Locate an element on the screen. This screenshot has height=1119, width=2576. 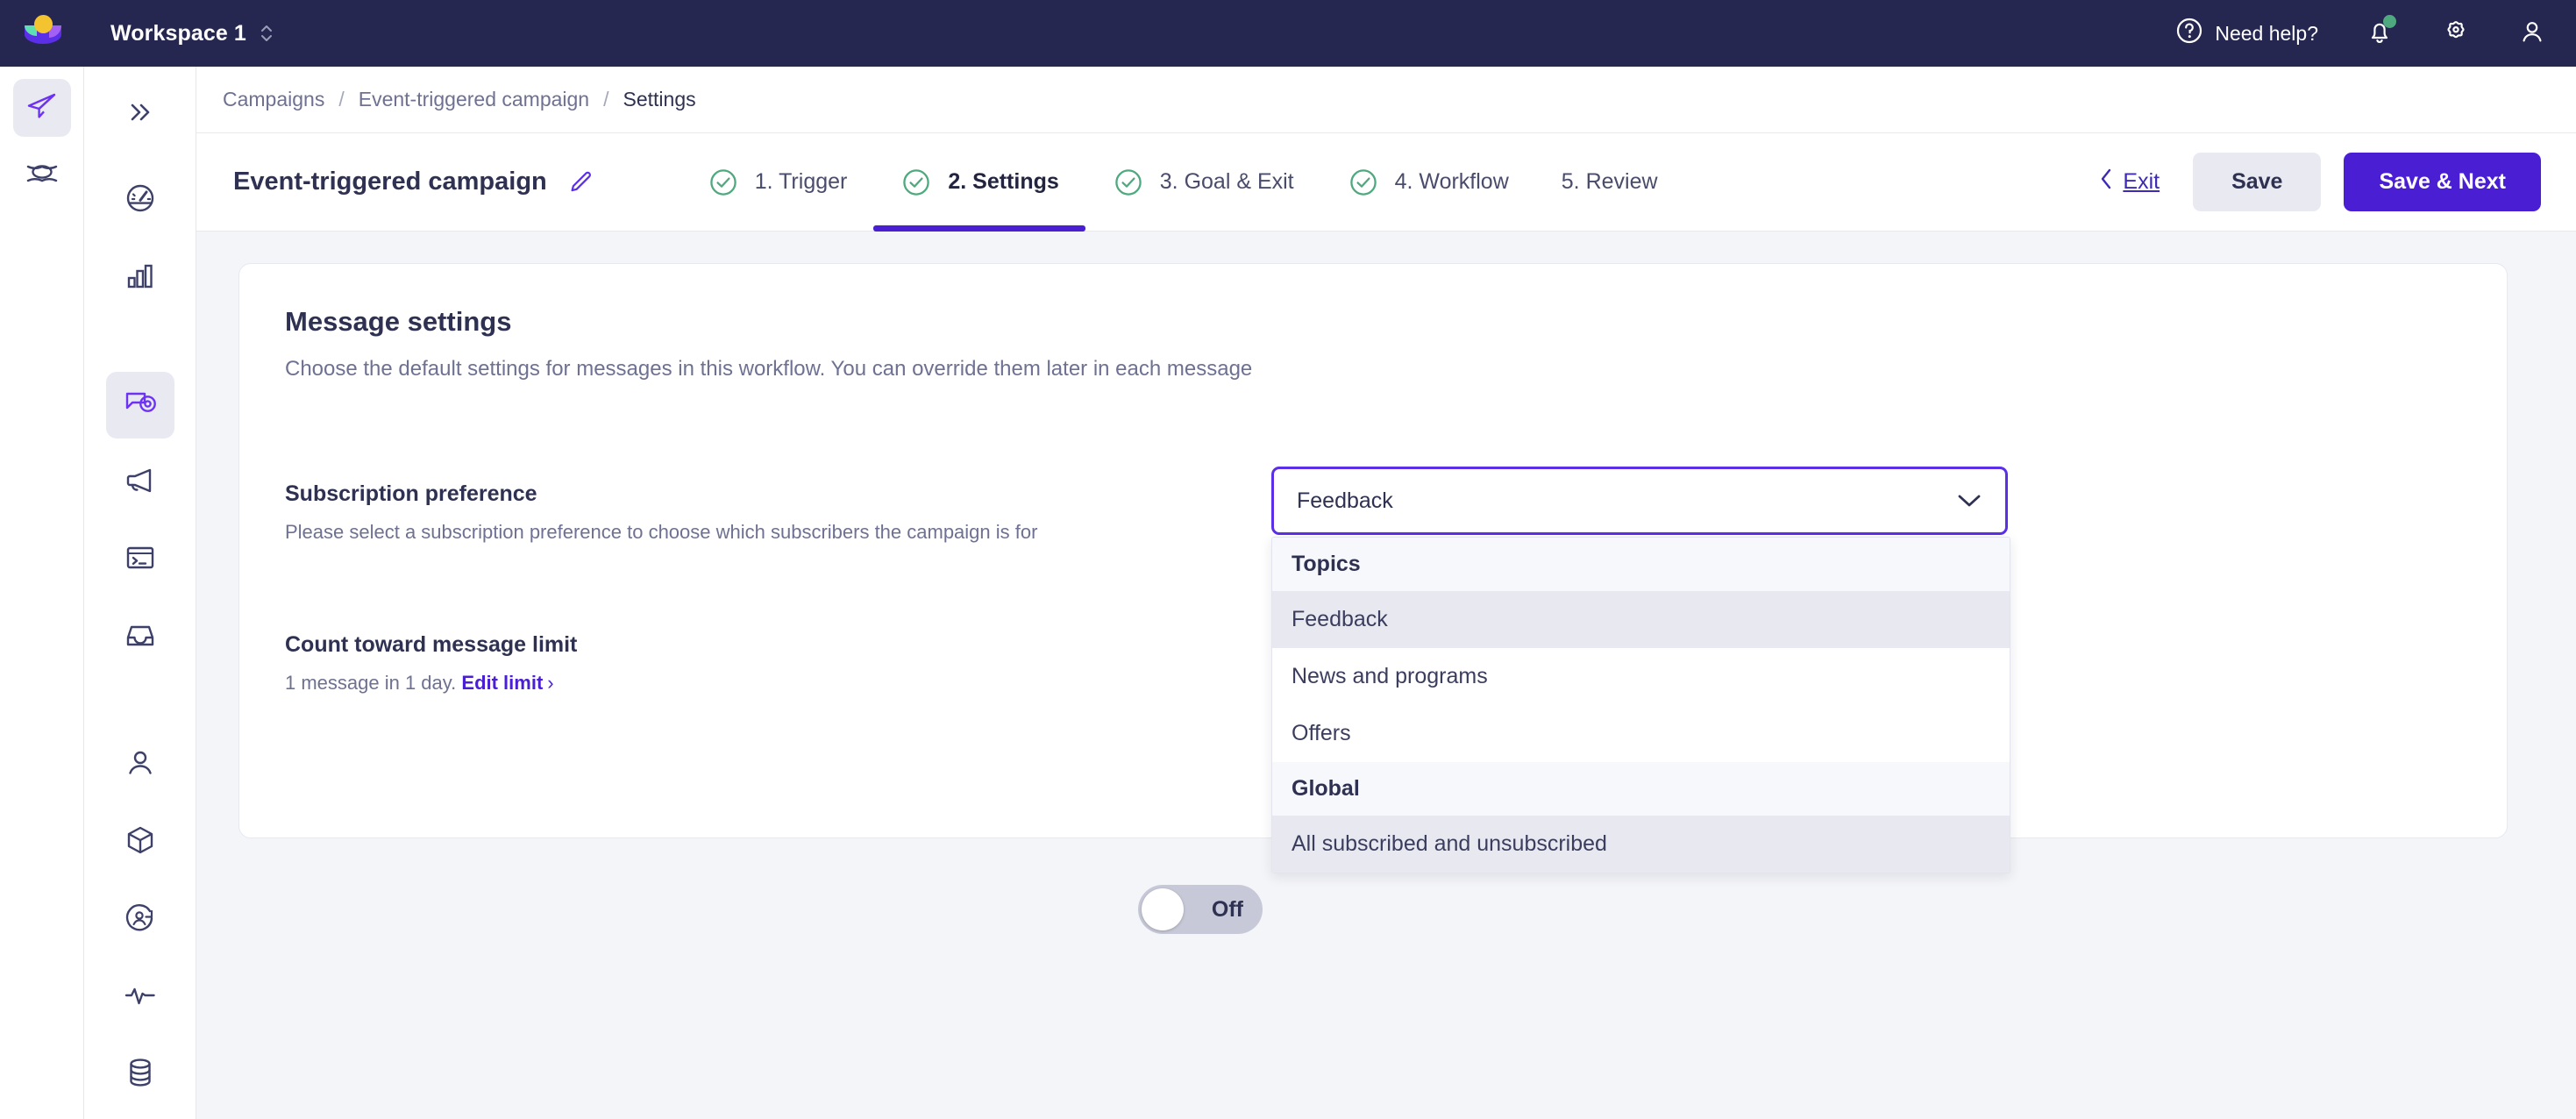
message-limit-detail: 1 message in 1 day. Edit limit › is located at coordinates (431, 684).